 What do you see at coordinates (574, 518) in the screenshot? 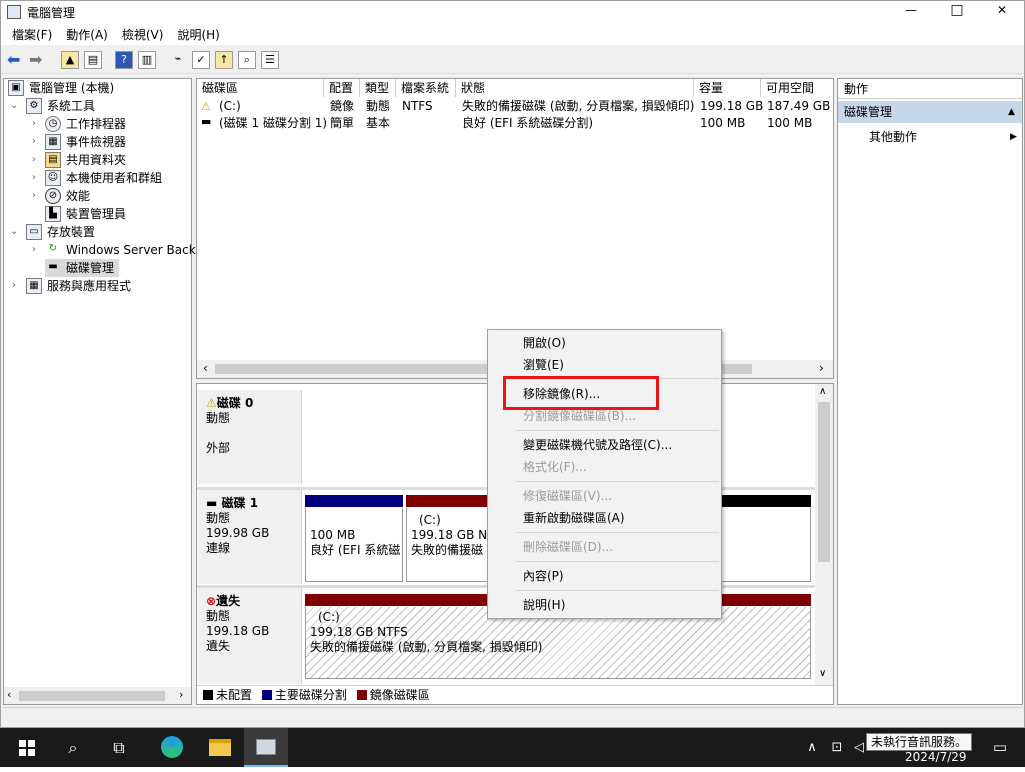
I see `menu-item-reactivate-volume: 重新啟動磁碟區(A)` at bounding box center [574, 518].